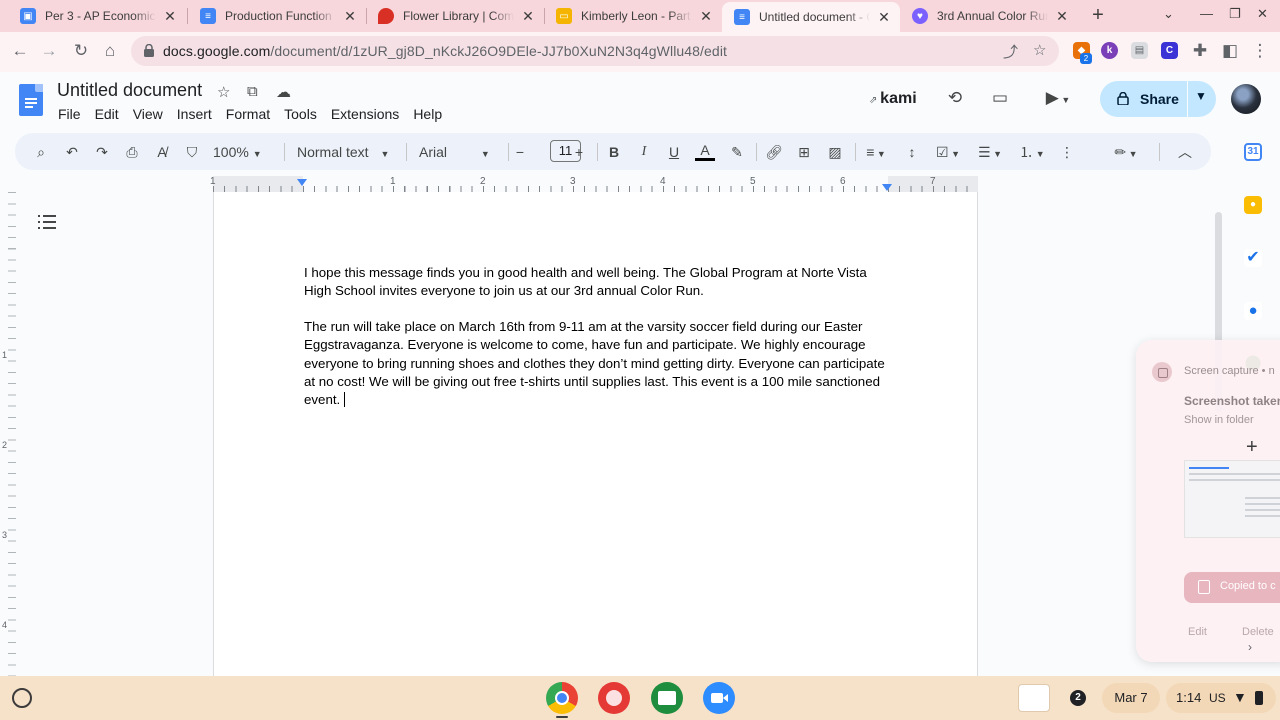 The image size is (1280, 720). Describe the element at coordinates (41, 152) in the screenshot. I see `search-menus-icon: ⌕` at that location.